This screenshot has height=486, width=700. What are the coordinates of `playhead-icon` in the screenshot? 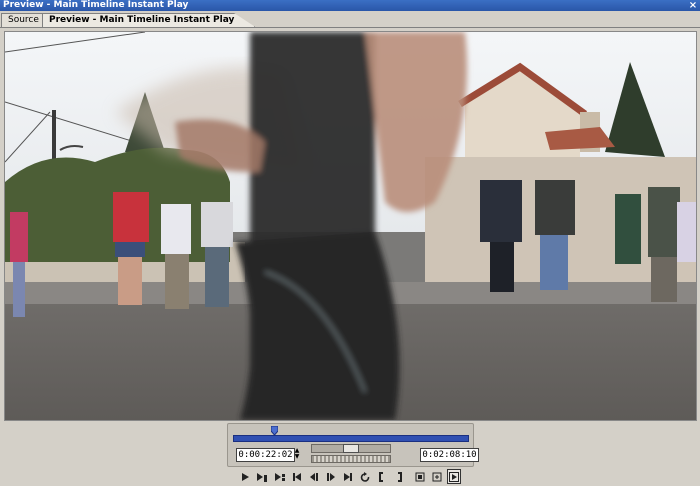 It's located at (274, 430).